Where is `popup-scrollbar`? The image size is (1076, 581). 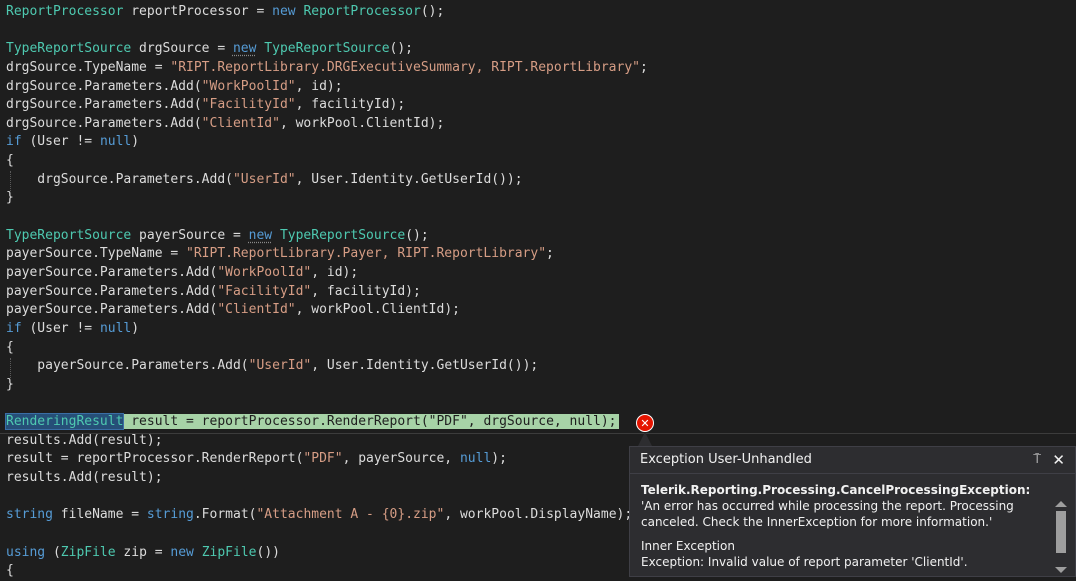 popup-scrollbar is located at coordinates (1061, 537).